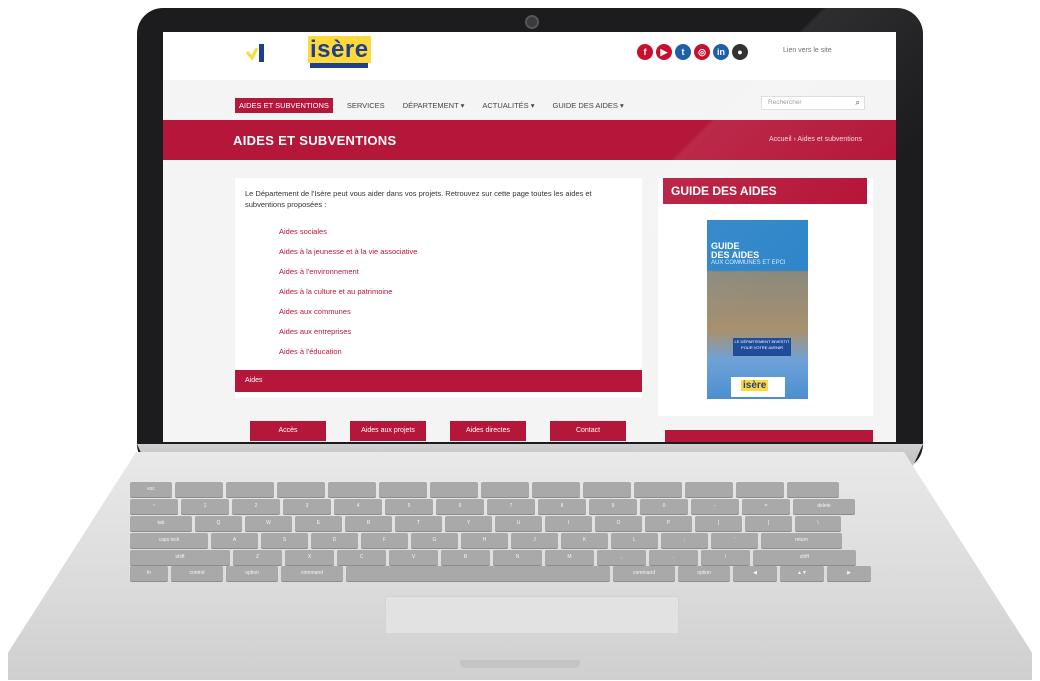 This screenshot has height=681, width=1040. Describe the element at coordinates (517, 557) in the screenshot. I see `key: N` at that location.